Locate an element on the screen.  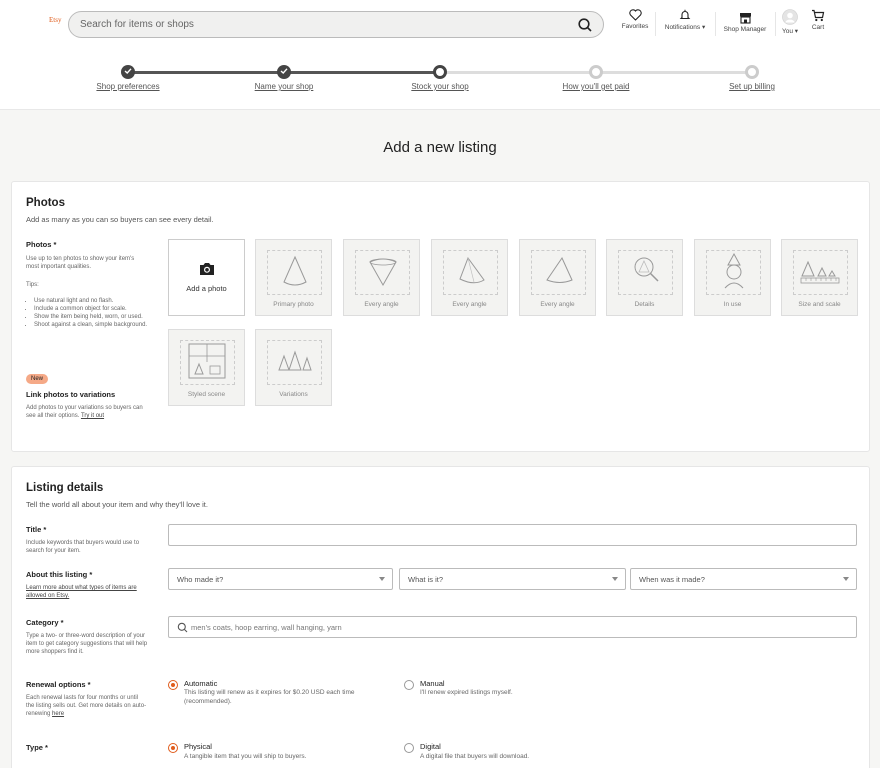
photo-slot-variations: Variations is located at coordinates (293, 367).